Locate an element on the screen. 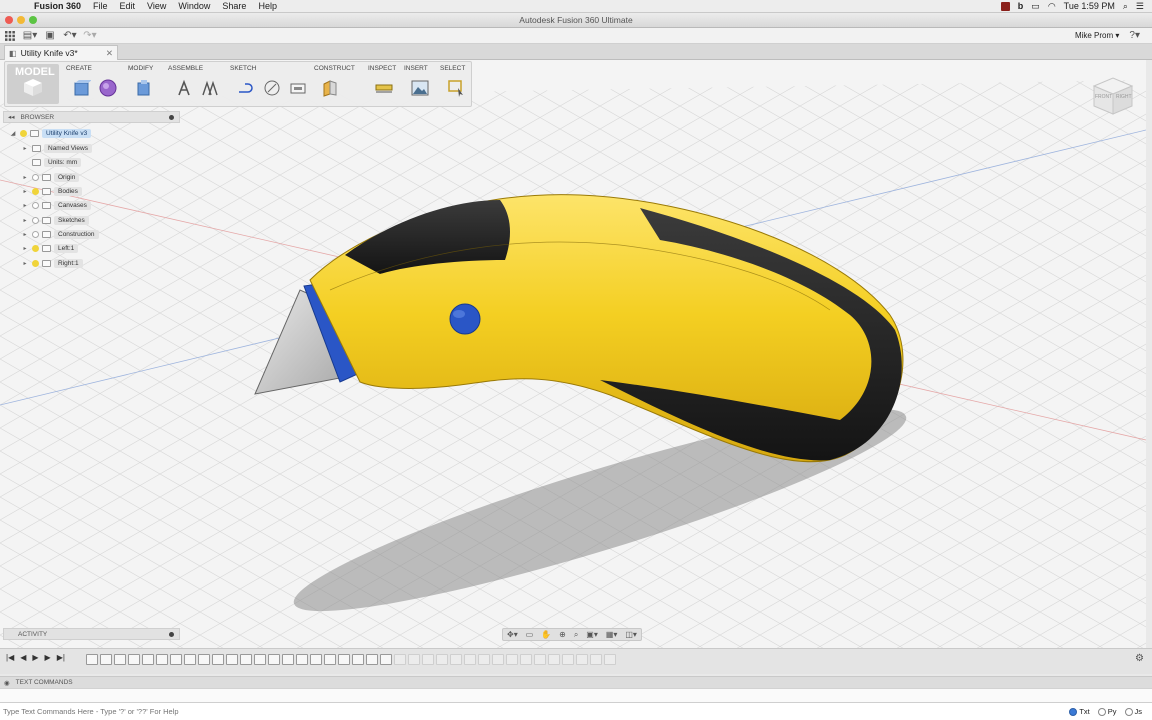 This screenshot has height=720, width=1152. help-menu: ?▾ is located at coordinates (1140, 35).